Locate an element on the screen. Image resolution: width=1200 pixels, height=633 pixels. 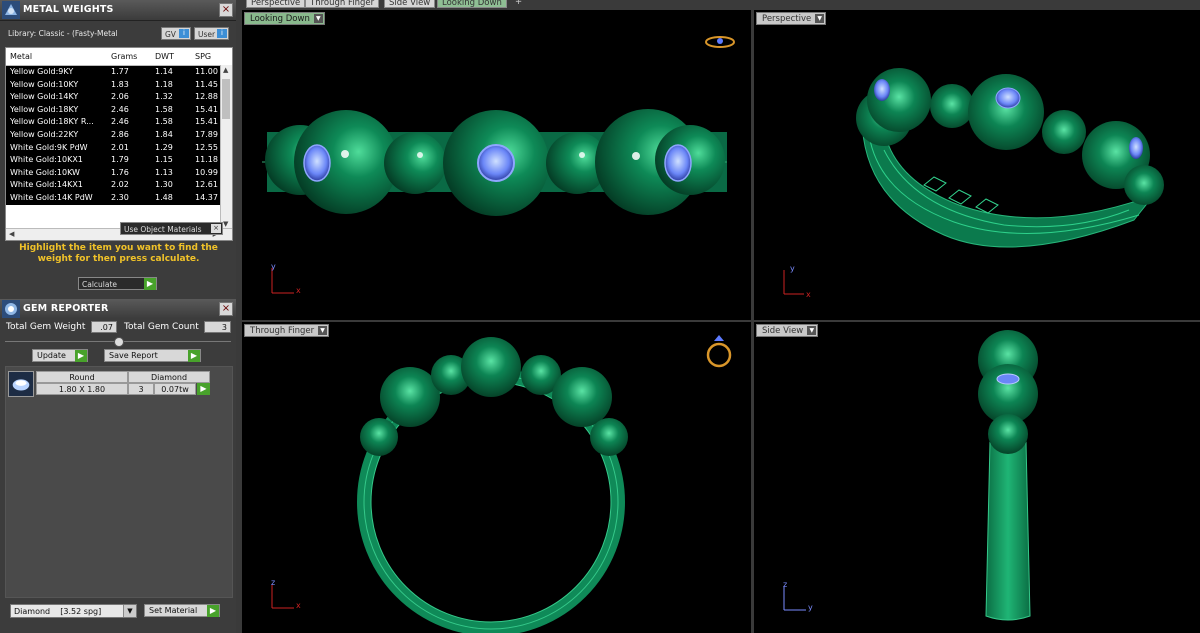
table-row: White Gold:10KW 1.76 1.13 10.99 is located at coordinates (119, 173).